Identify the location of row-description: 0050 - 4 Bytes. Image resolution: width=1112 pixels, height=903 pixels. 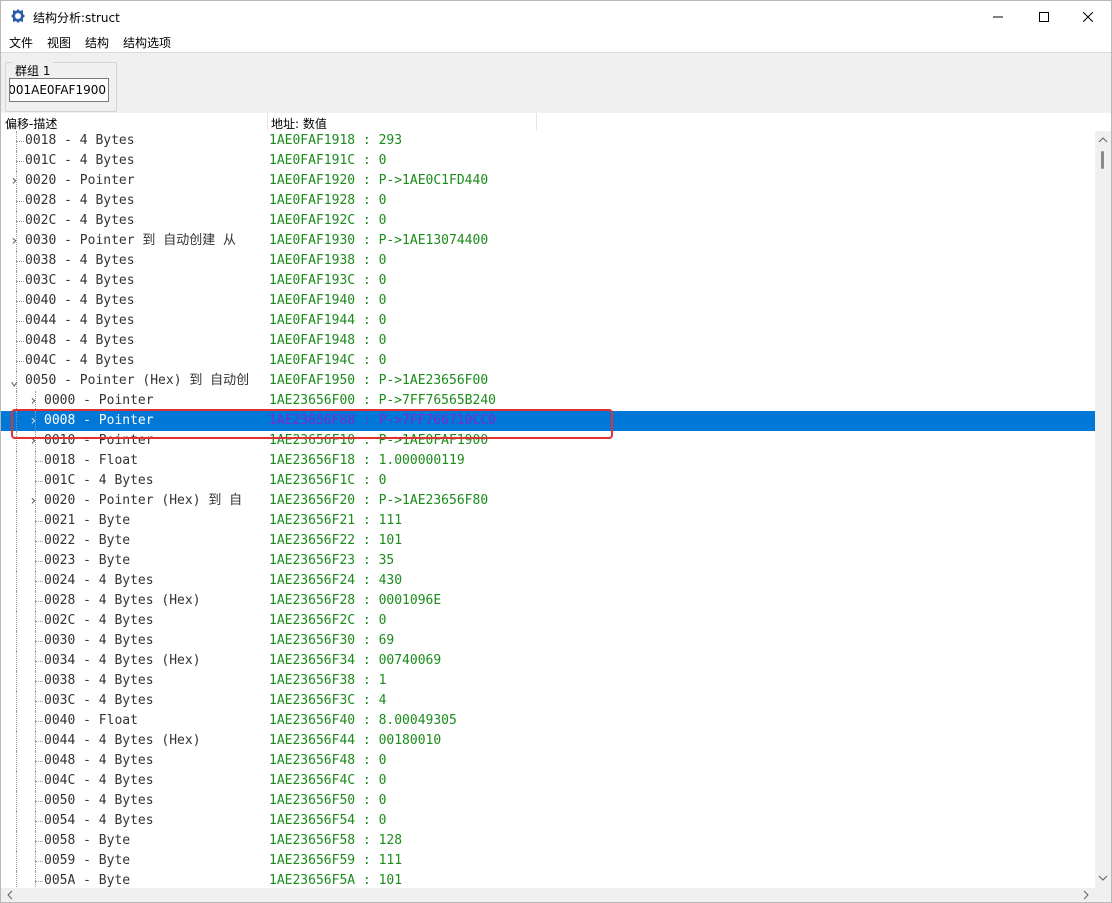
(99, 800).